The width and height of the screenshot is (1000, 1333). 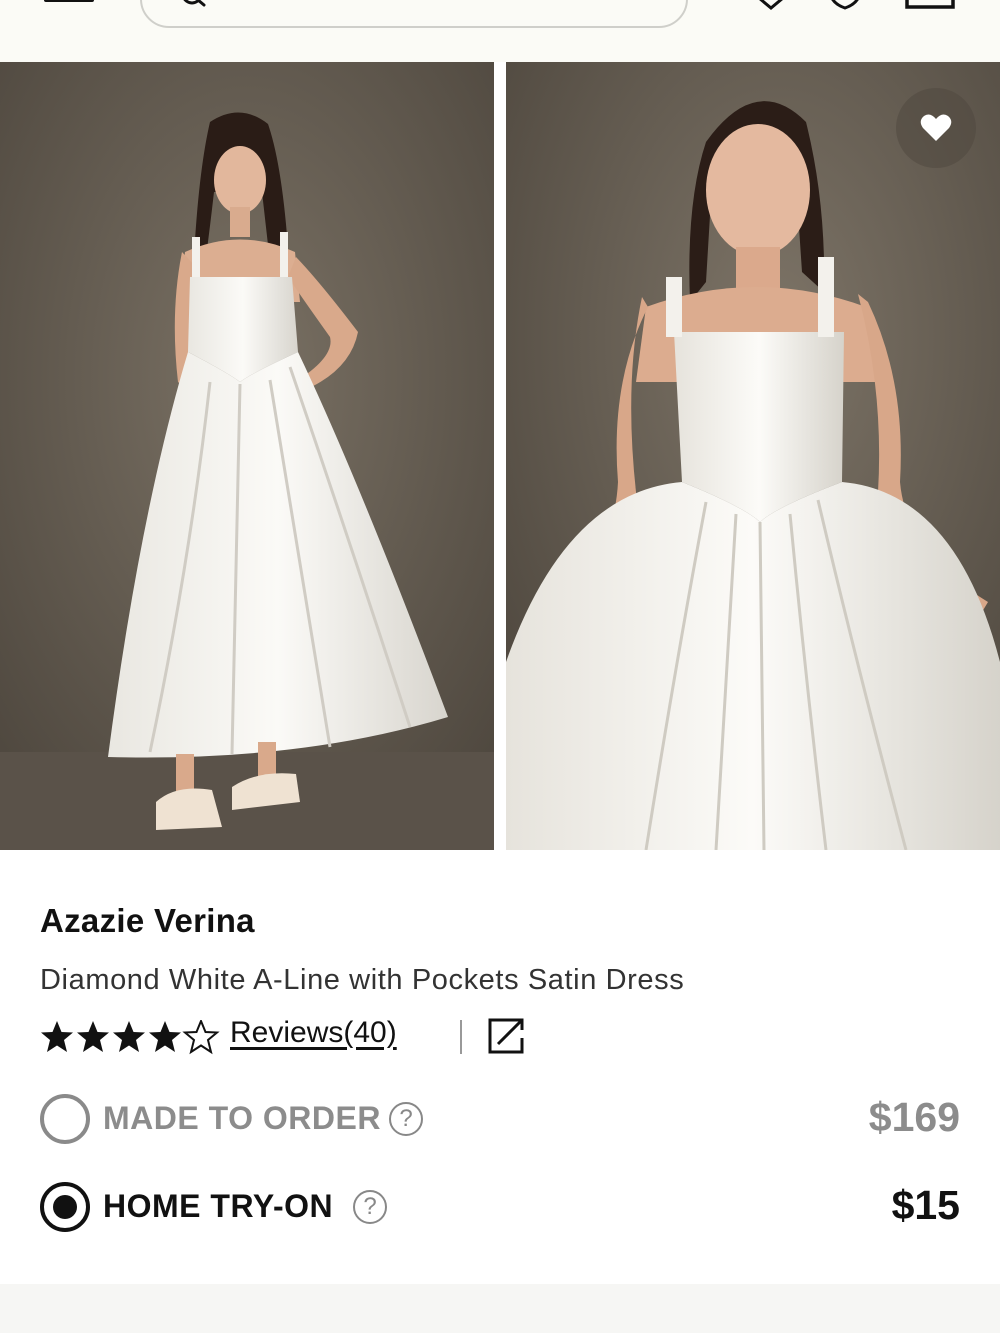 I want to click on option-home-try-on: HOME TRY-ON ? $15, so click(x=500, y=1208).